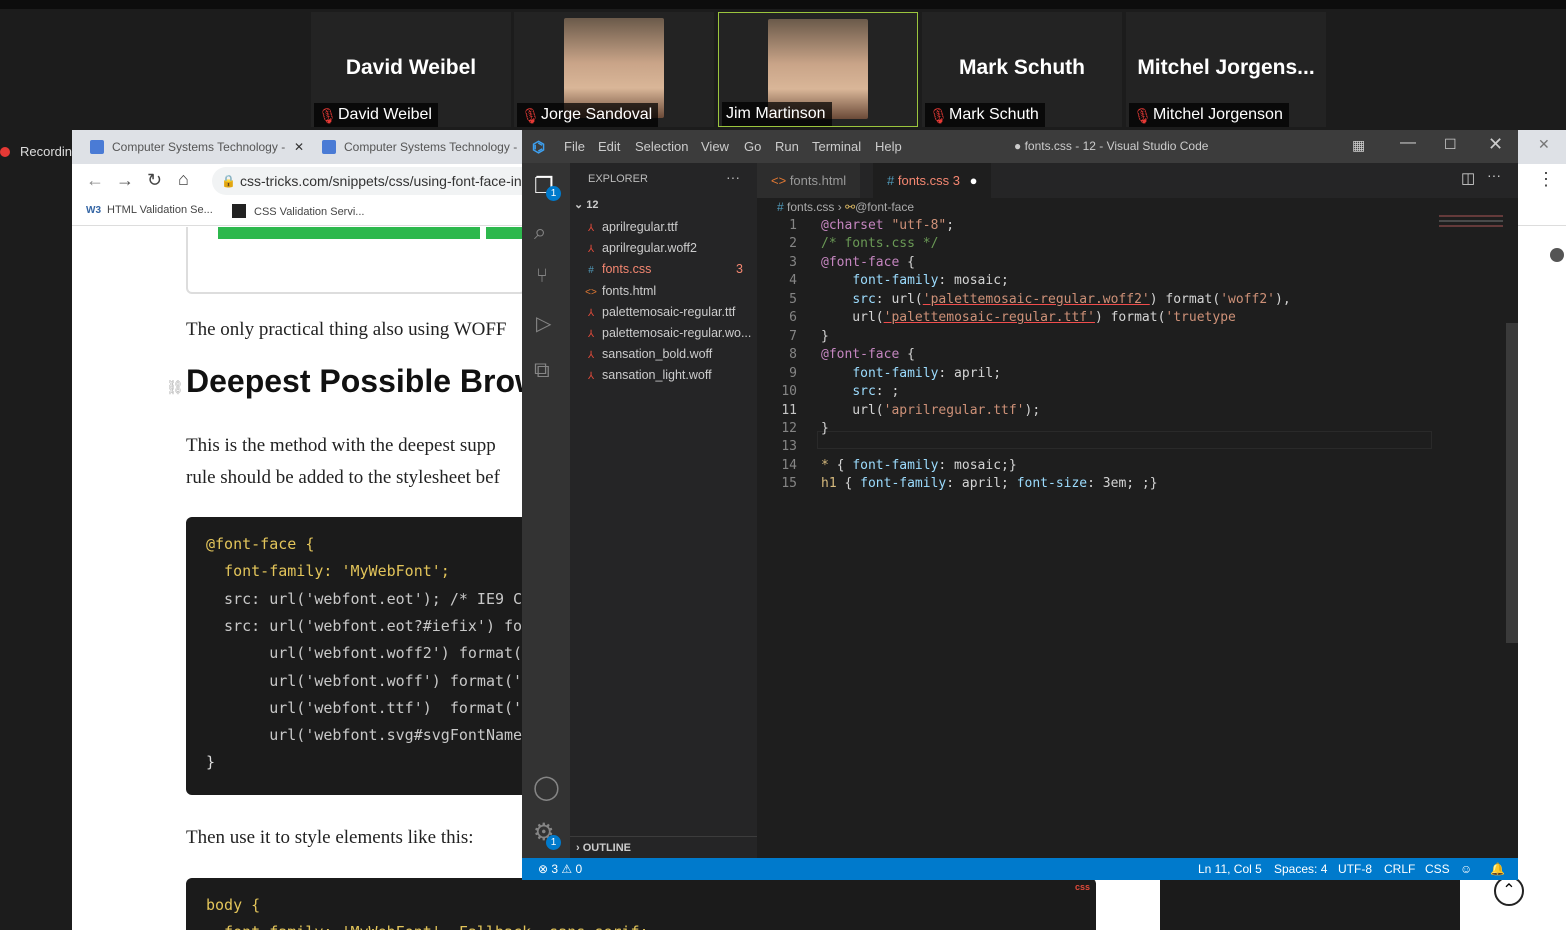 The image size is (1566, 930). Describe the element at coordinates (1471, 230) in the screenshot. I see `minimap` at that location.